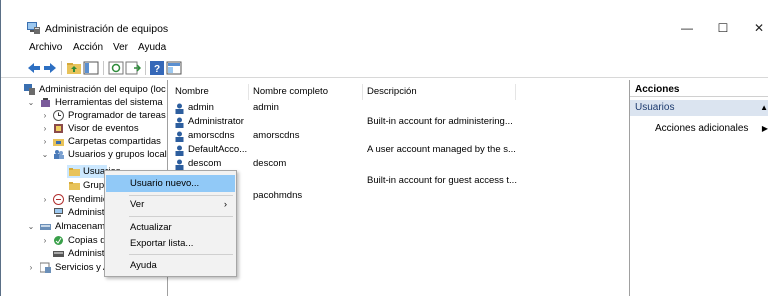 The height and width of the screenshot is (296, 768). Describe the element at coordinates (133, 68) in the screenshot. I see `export-list-icon` at that location.